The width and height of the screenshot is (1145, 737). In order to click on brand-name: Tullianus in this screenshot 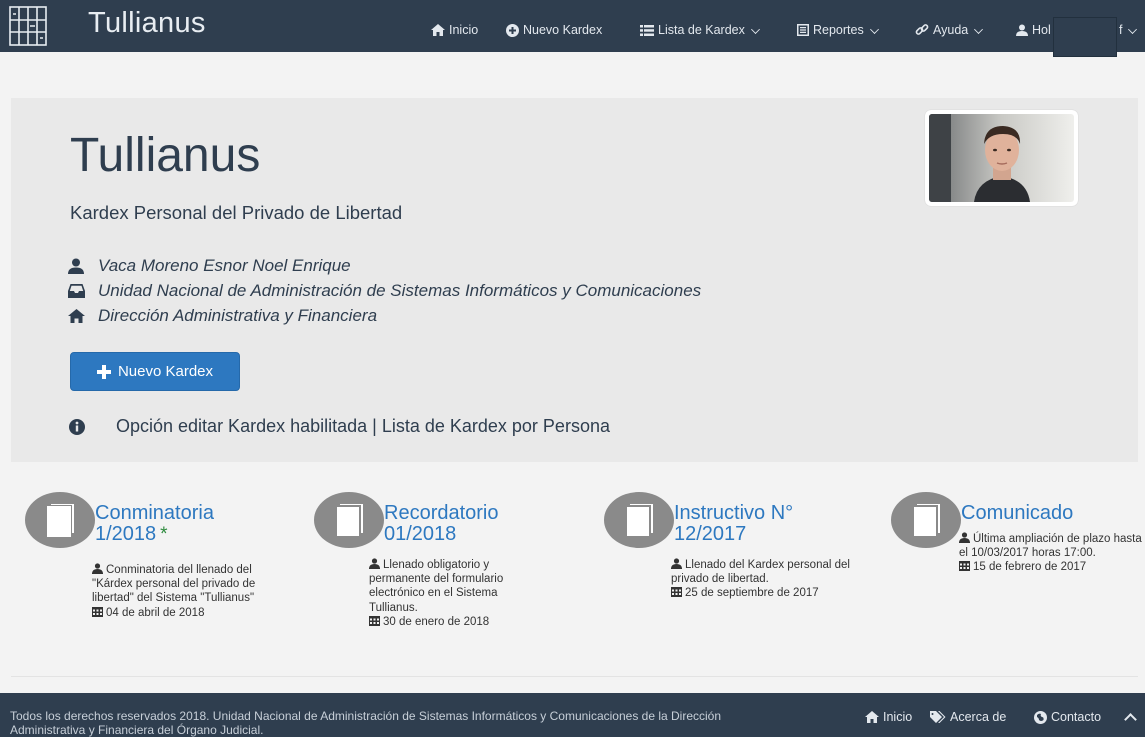, I will do `click(147, 23)`.